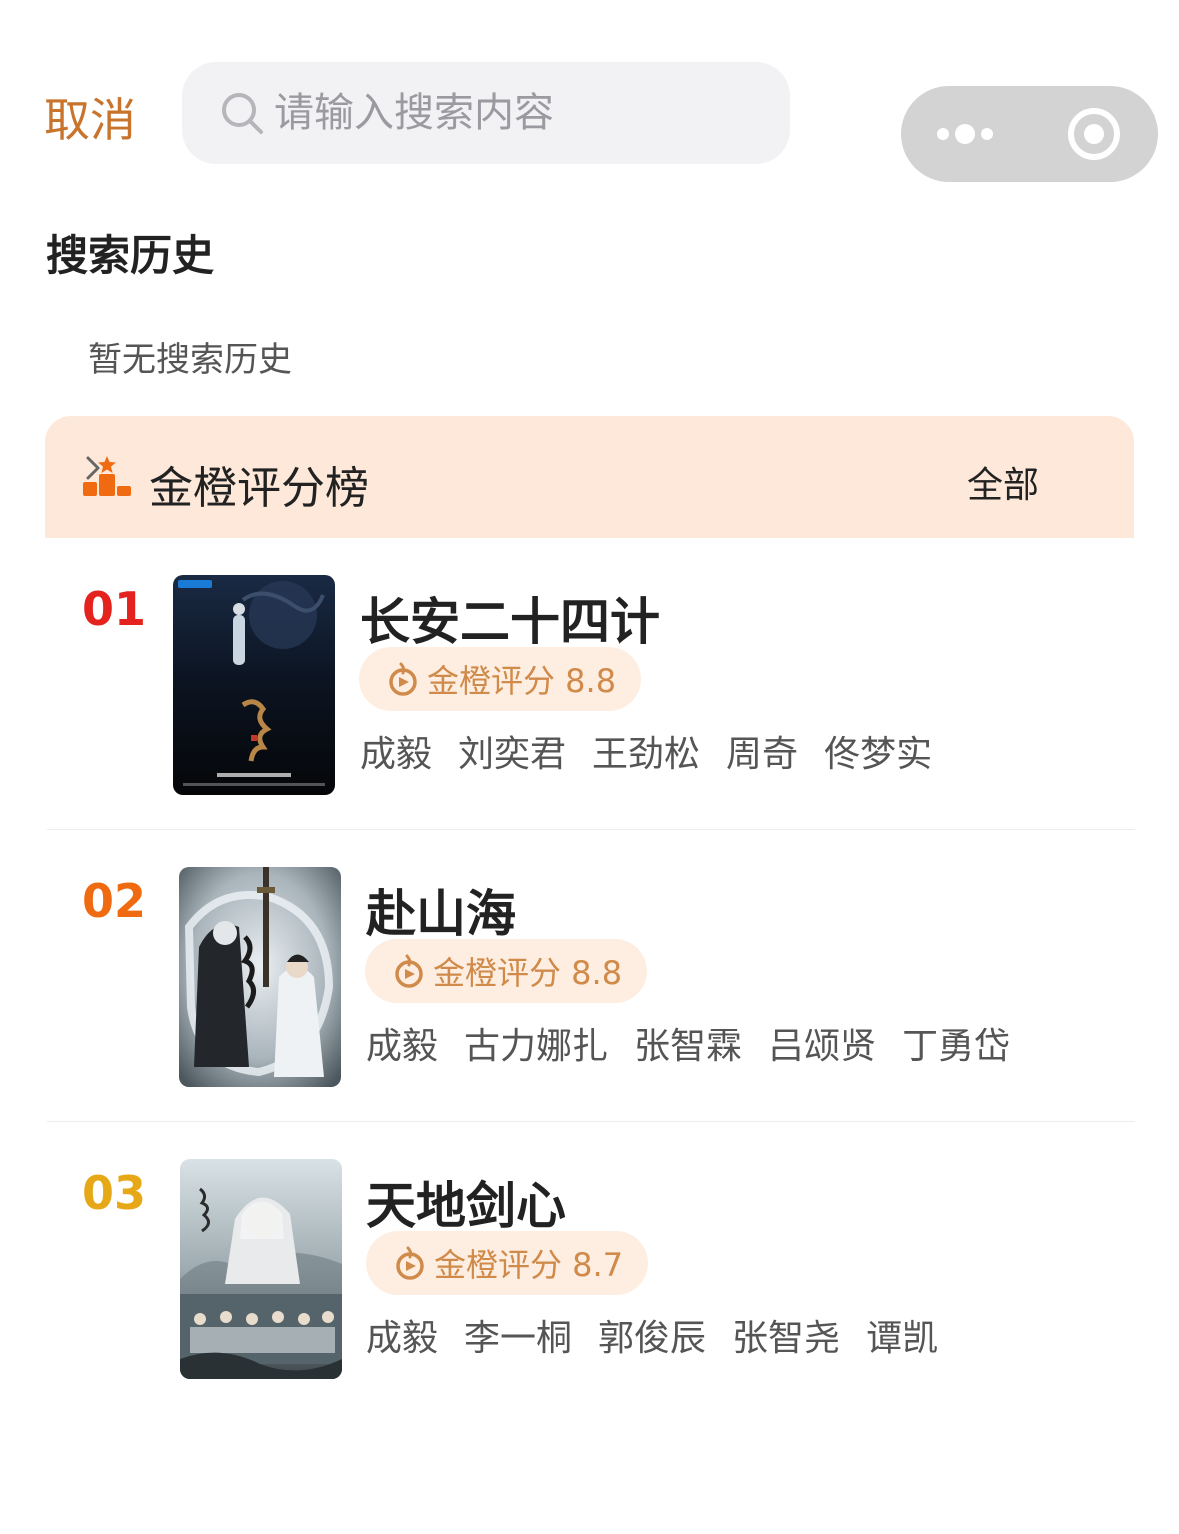  I want to click on cast-member: 周奇, so click(762, 754).